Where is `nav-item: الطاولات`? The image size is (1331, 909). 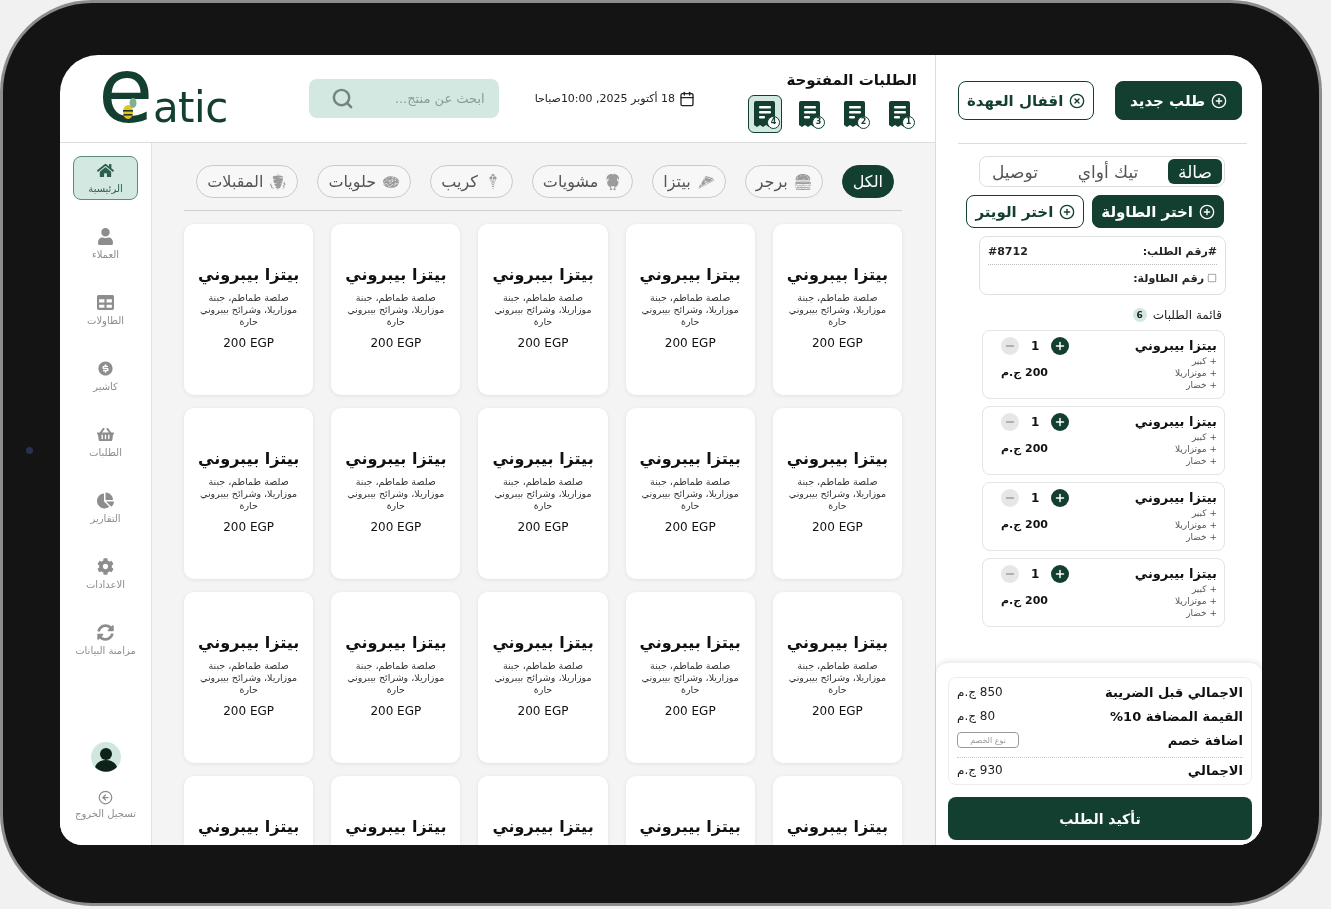
nav-item: الطاولات is located at coordinates (105, 310).